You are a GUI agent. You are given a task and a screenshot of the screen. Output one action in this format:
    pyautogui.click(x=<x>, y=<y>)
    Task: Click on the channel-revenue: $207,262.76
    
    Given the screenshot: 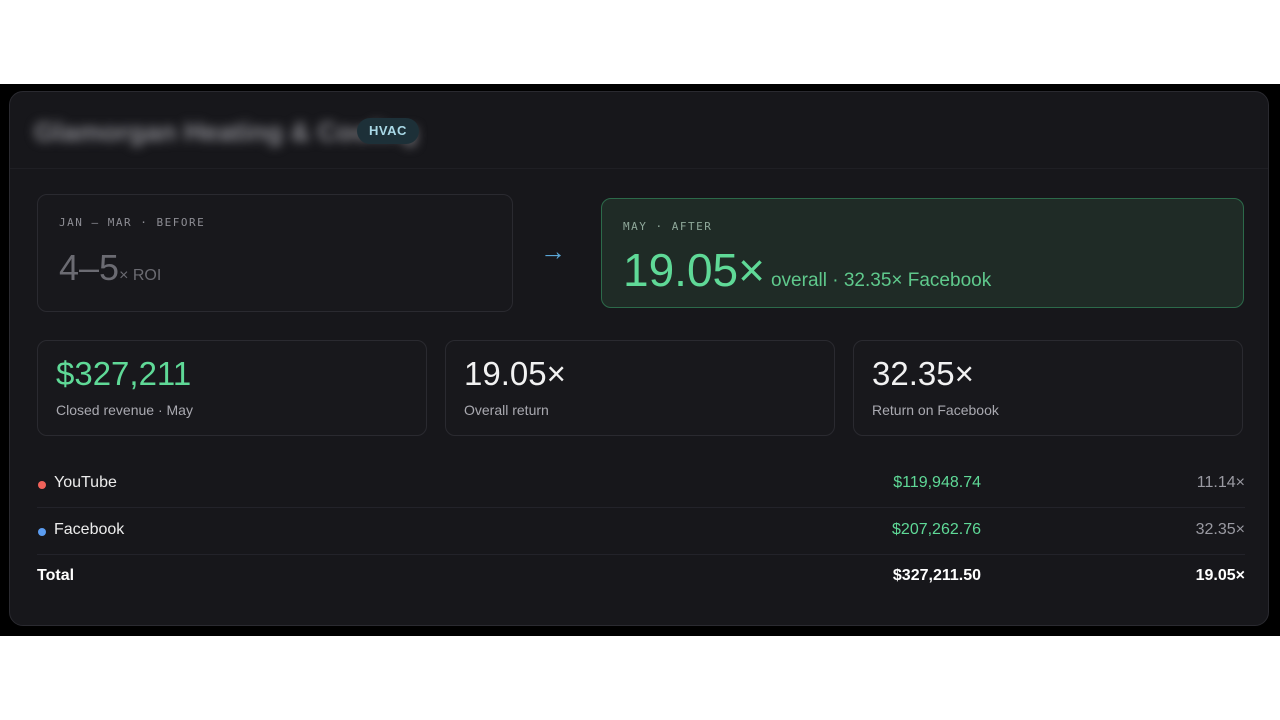 What is the action you would take?
    pyautogui.click(x=936, y=529)
    